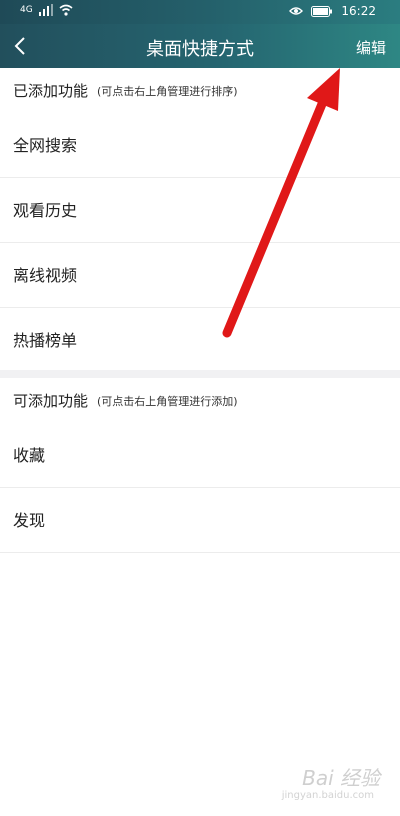 Image resolution: width=400 pixels, height=816 pixels. What do you see at coordinates (327, 795) in the screenshot?
I see `watermark-url: jingyan.baidu.com` at bounding box center [327, 795].